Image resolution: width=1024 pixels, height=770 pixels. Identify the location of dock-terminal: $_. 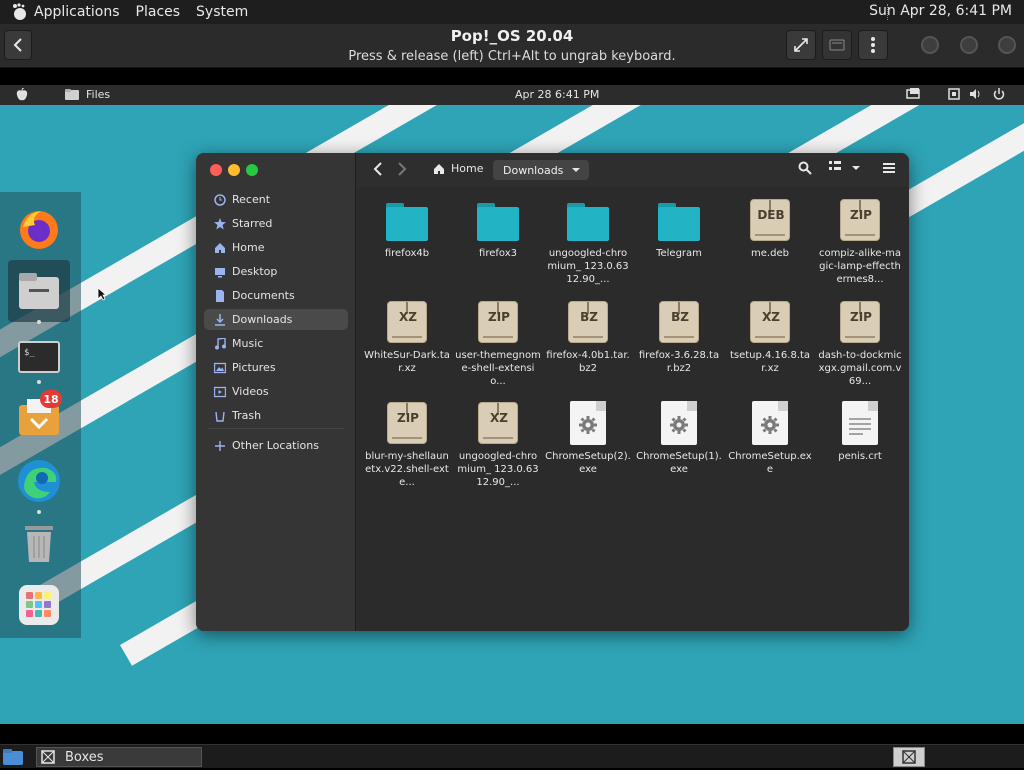
(39, 357).